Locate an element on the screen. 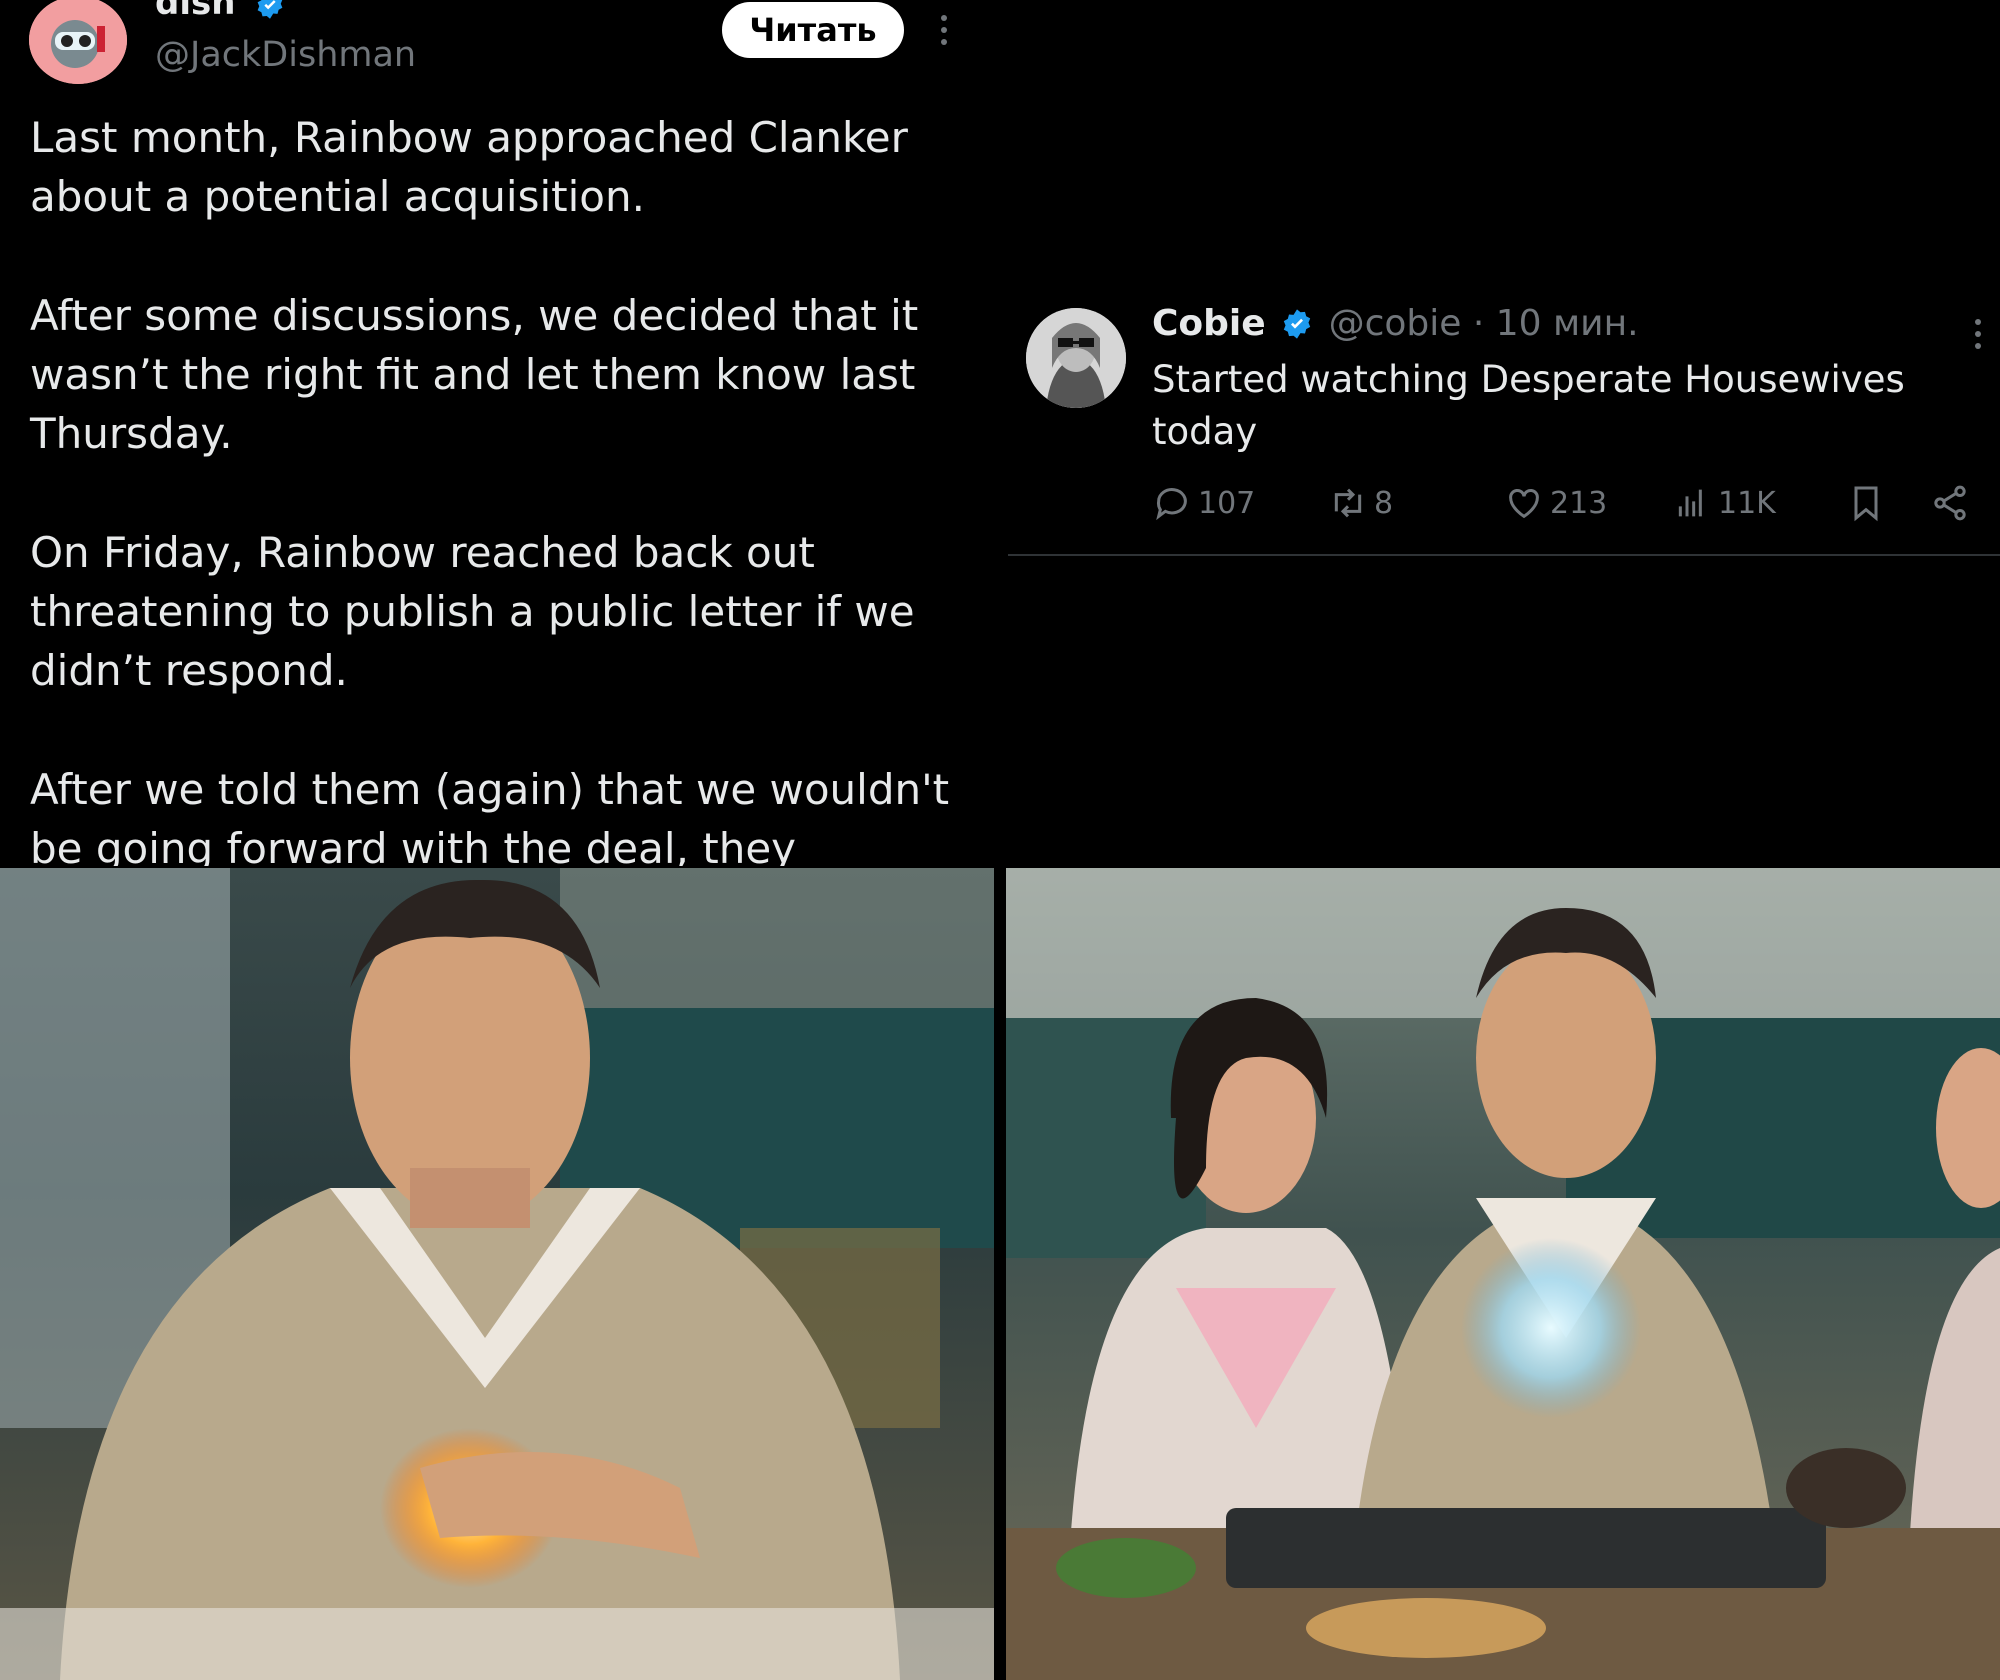  repost-button: 8 is located at coordinates (1360, 503).